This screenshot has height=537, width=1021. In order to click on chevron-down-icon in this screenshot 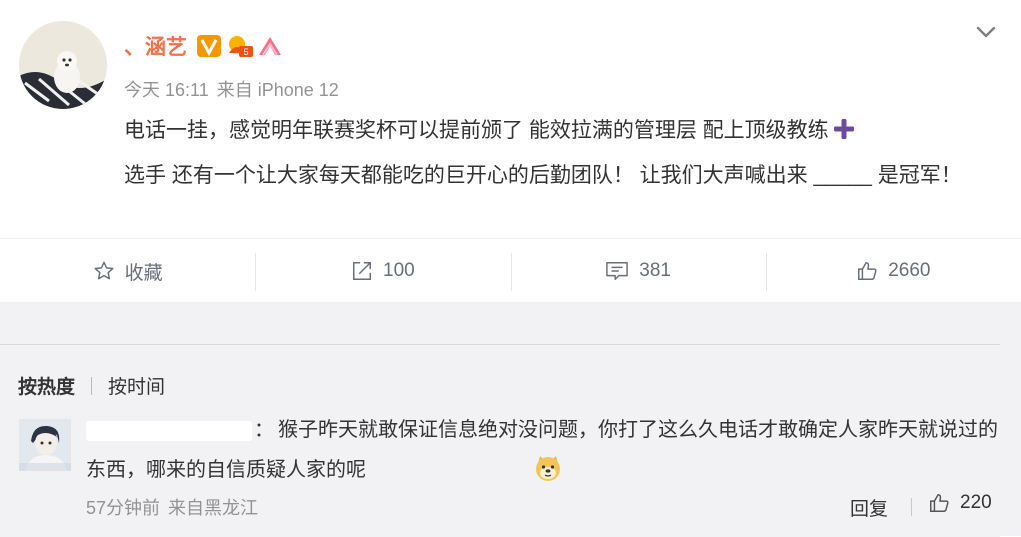, I will do `click(986, 32)`.